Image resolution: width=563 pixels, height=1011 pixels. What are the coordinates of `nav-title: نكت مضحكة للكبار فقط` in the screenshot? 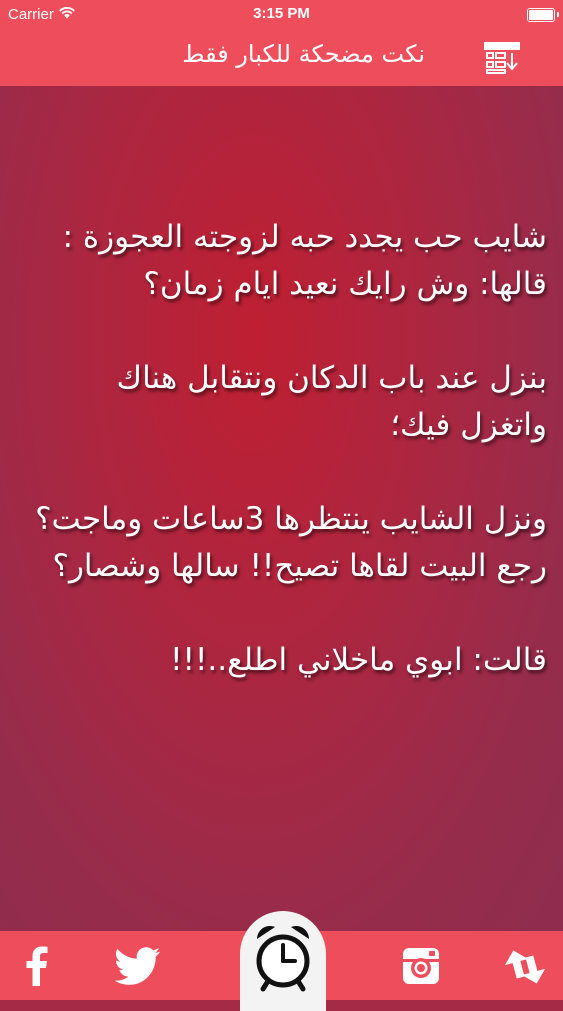 It's located at (303, 54).